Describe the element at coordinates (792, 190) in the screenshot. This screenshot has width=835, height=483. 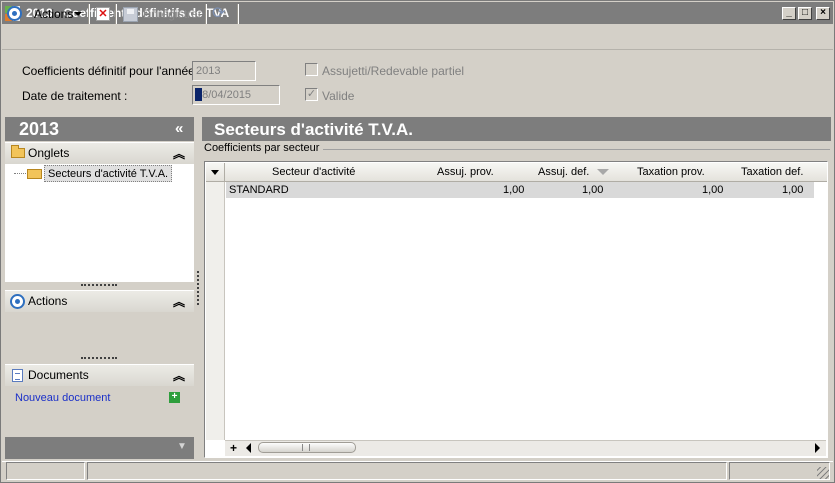
I see `cell-taxation-def: 1,00` at that location.